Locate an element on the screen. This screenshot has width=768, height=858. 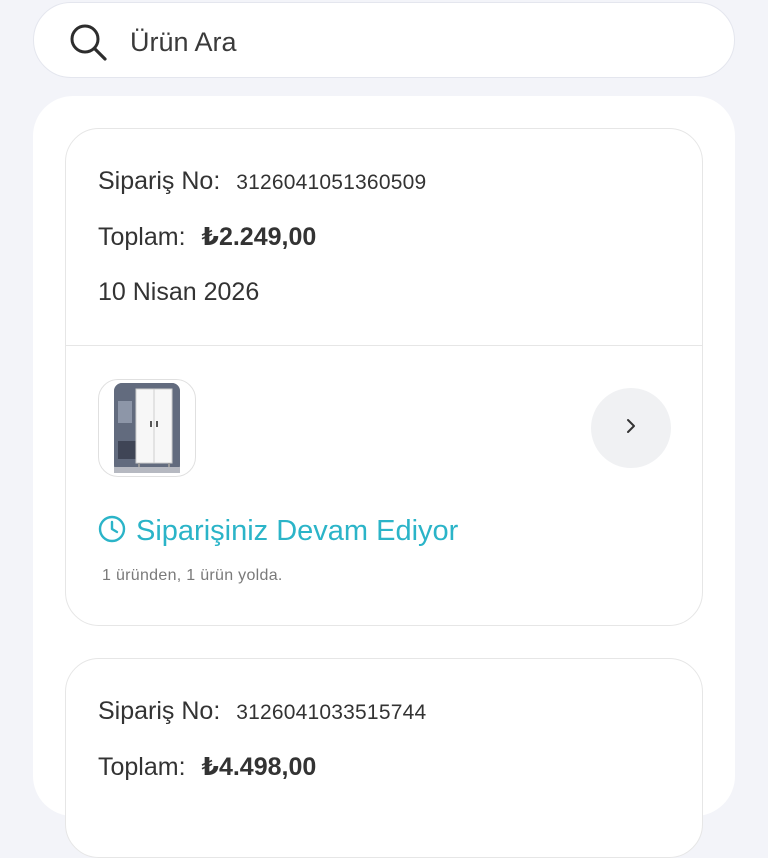
order-number-row: Sipariş No: 3126041051360509 is located at coordinates (262, 181).